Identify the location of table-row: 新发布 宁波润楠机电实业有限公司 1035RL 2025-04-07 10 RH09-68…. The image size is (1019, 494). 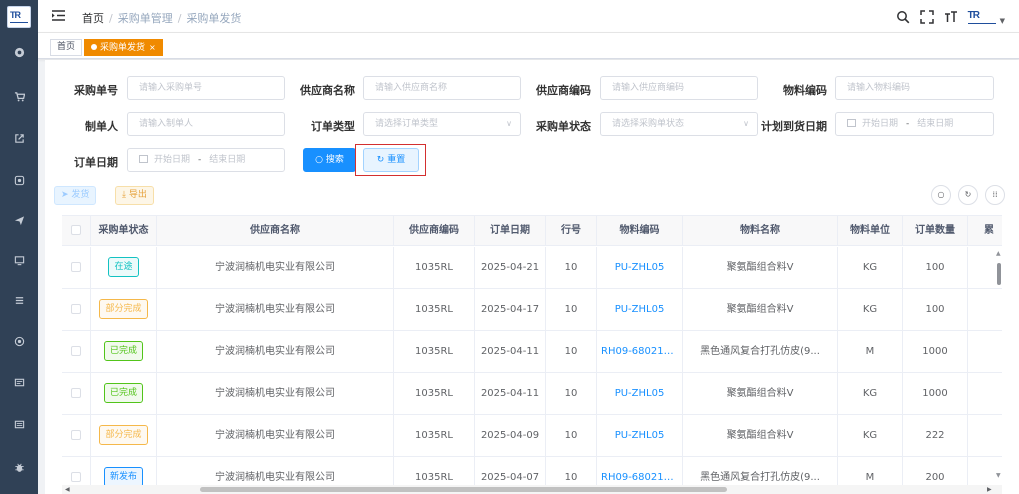
(532, 471).